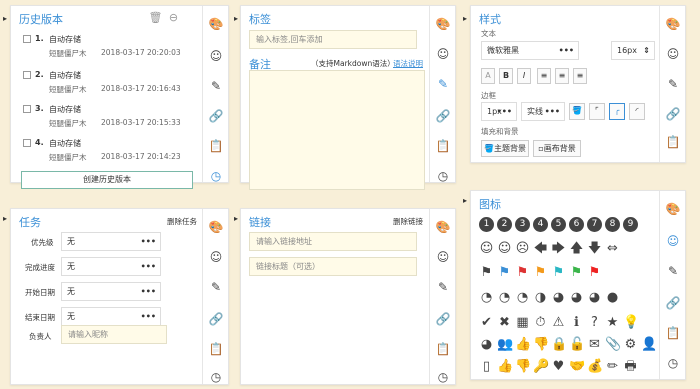 This screenshot has height=389, width=700. What do you see at coordinates (486, 272) in the screenshot?
I see `flag-black-icon: ⚑` at bounding box center [486, 272].